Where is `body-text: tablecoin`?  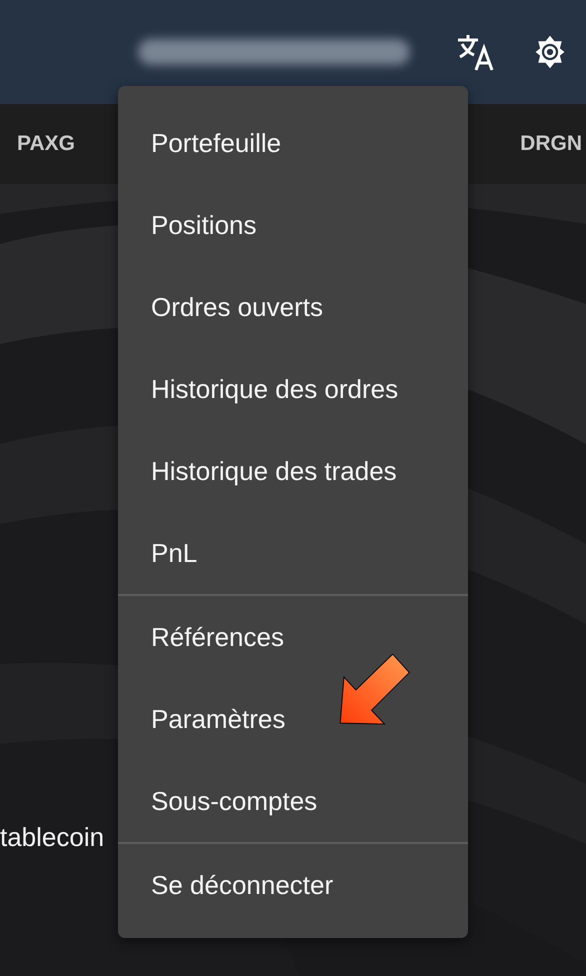 body-text: tablecoin is located at coordinates (52, 837).